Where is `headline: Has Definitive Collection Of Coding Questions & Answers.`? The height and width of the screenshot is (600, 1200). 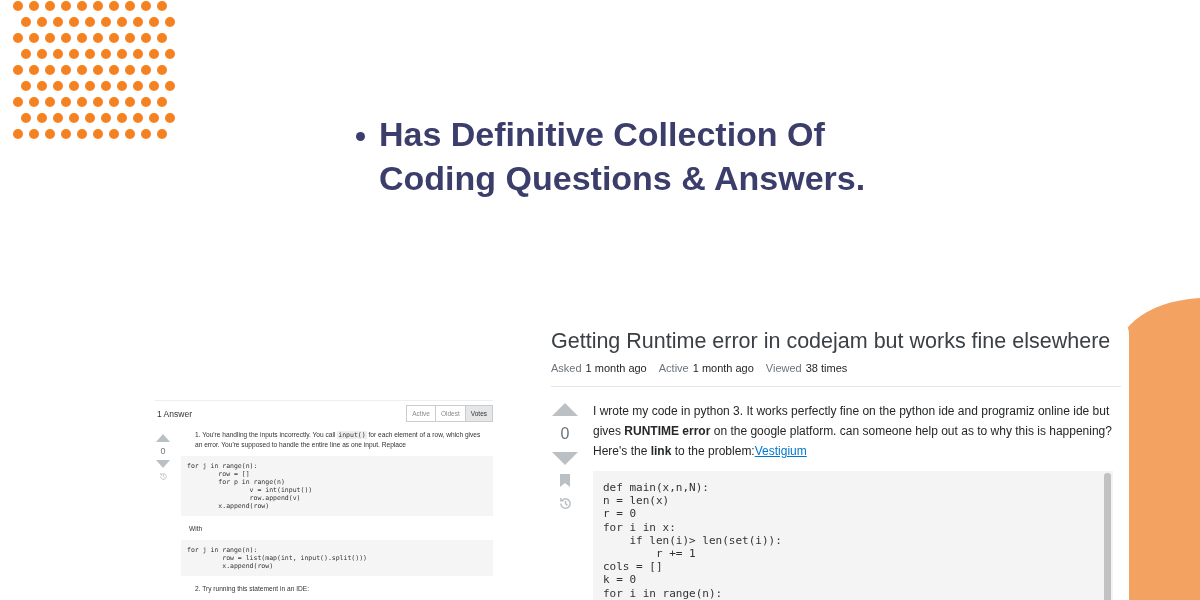
headline: Has Definitive Collection Of Coding Questions & Answers. is located at coordinates (623, 156).